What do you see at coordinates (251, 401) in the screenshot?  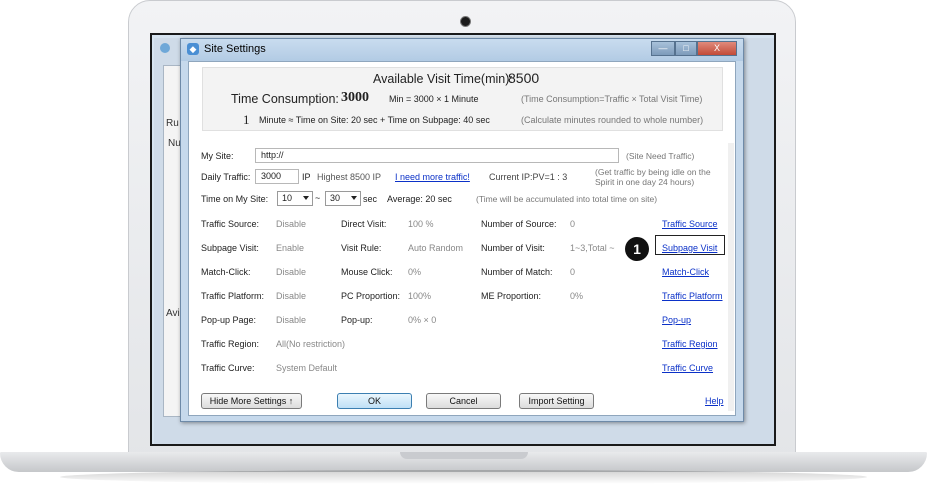 I see `hide-more-settings-button: Hide More Settings ↑` at bounding box center [251, 401].